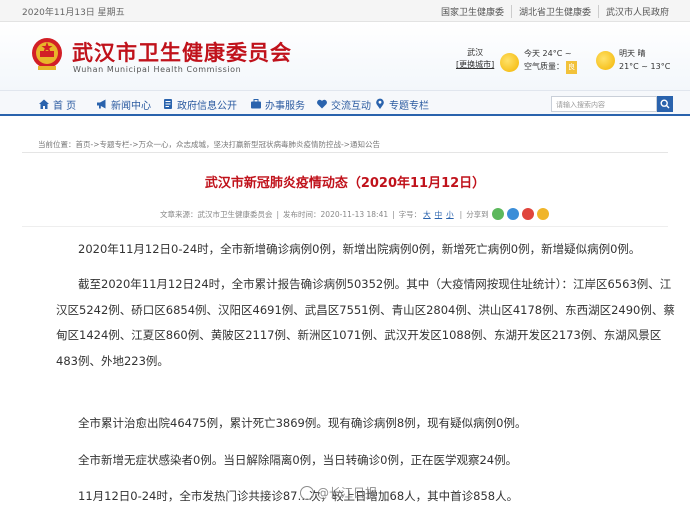 The height and width of the screenshot is (509, 690). Describe the element at coordinates (450, 214) in the screenshot. I see `font-size-small-button: 小` at that location.